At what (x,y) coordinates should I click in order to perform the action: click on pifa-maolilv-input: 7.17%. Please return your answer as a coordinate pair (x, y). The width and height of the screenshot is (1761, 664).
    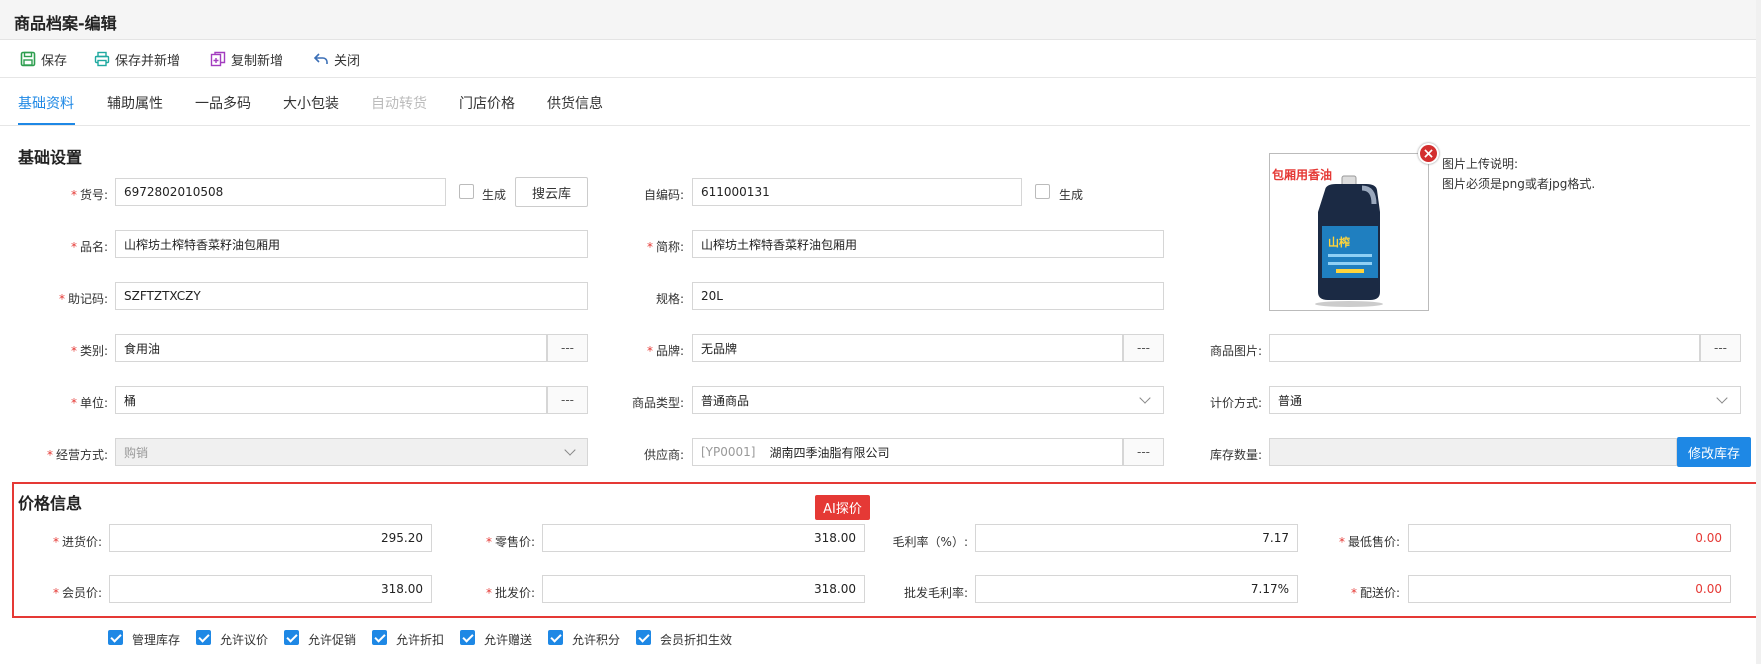
    Looking at the image, I should click on (1136, 589).